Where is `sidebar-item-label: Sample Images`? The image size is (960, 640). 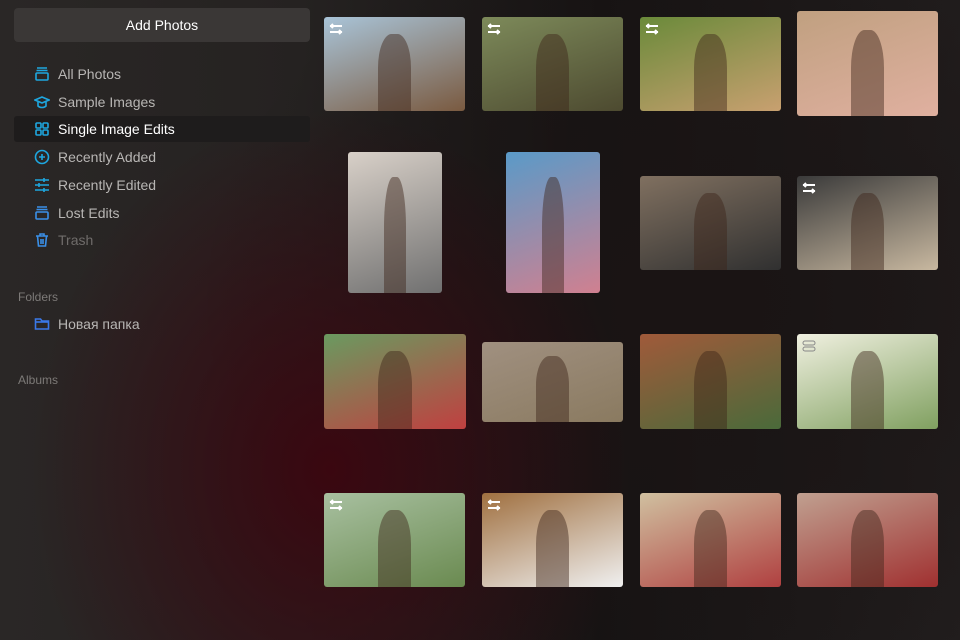 sidebar-item-label: Sample Images is located at coordinates (107, 102).